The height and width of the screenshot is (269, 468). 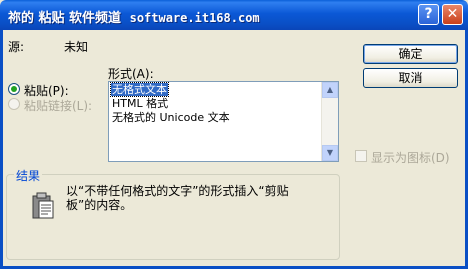 I want to click on format-list-scrollbar: ▲ ▼, so click(x=329, y=121).